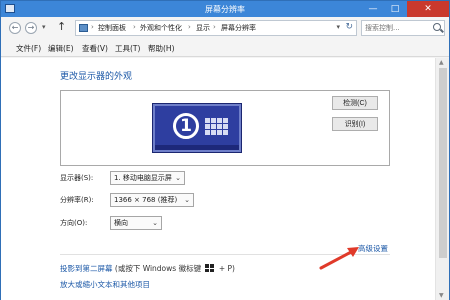 This screenshot has height=300, width=450. Describe the element at coordinates (44, 27) in the screenshot. I see `recent-pages-chevron-icon: ▾` at that location.